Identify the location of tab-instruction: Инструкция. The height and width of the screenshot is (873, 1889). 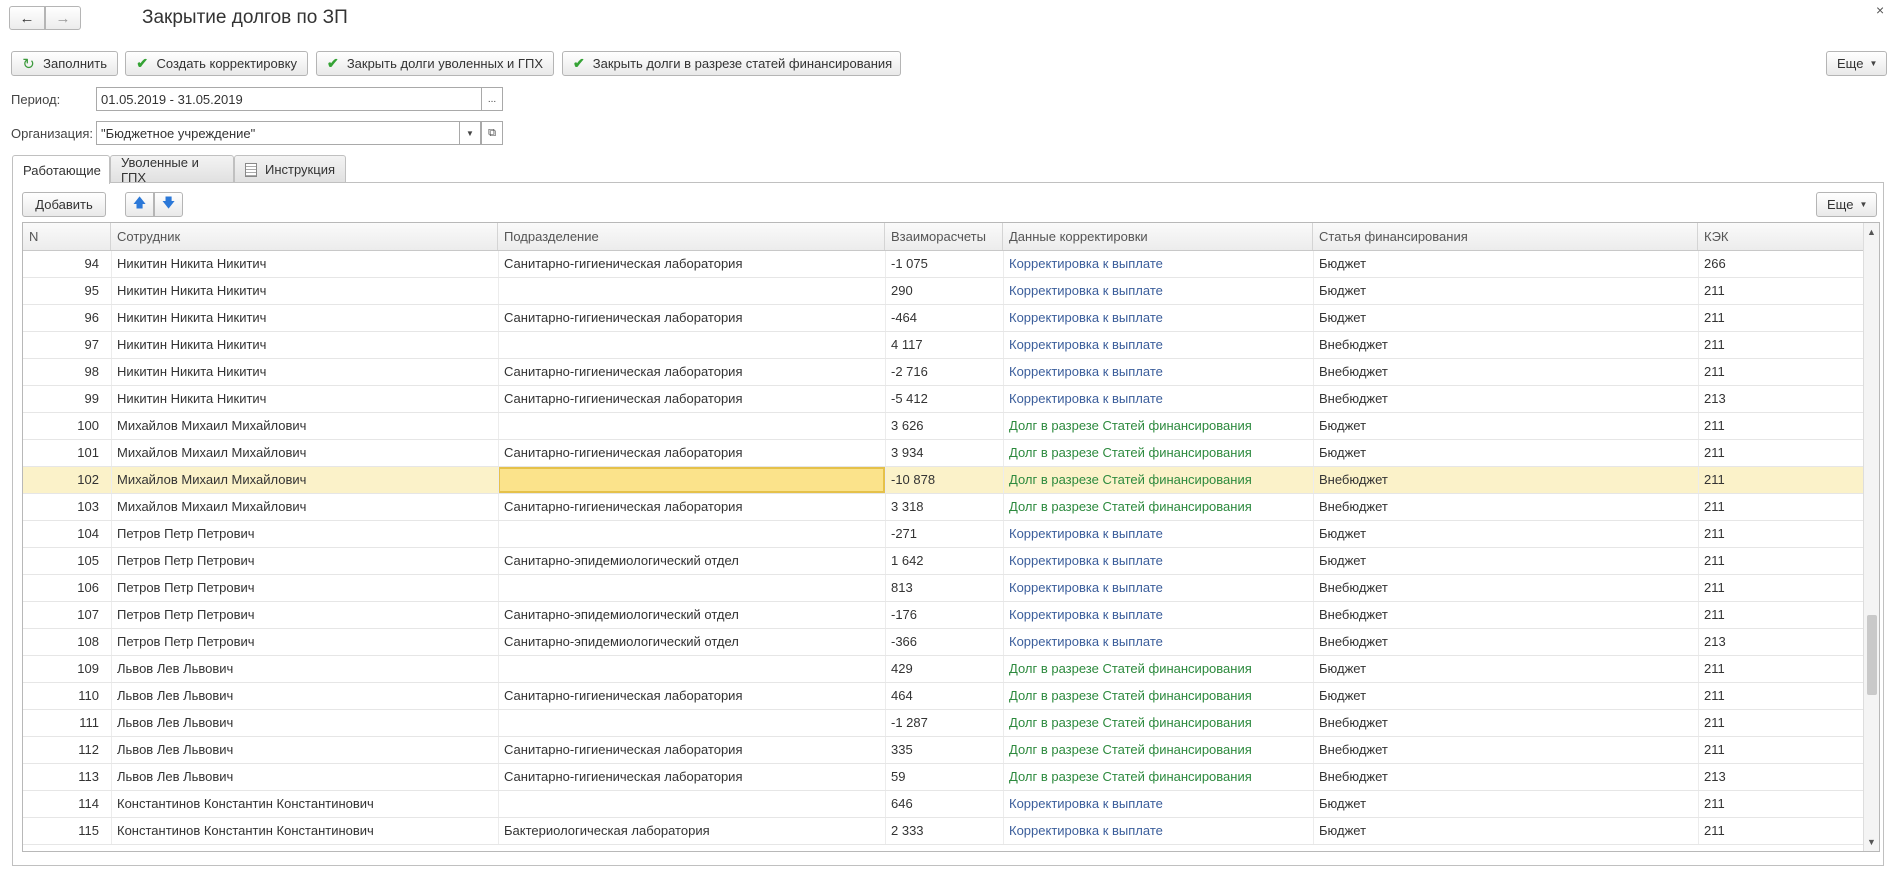
(290, 169).